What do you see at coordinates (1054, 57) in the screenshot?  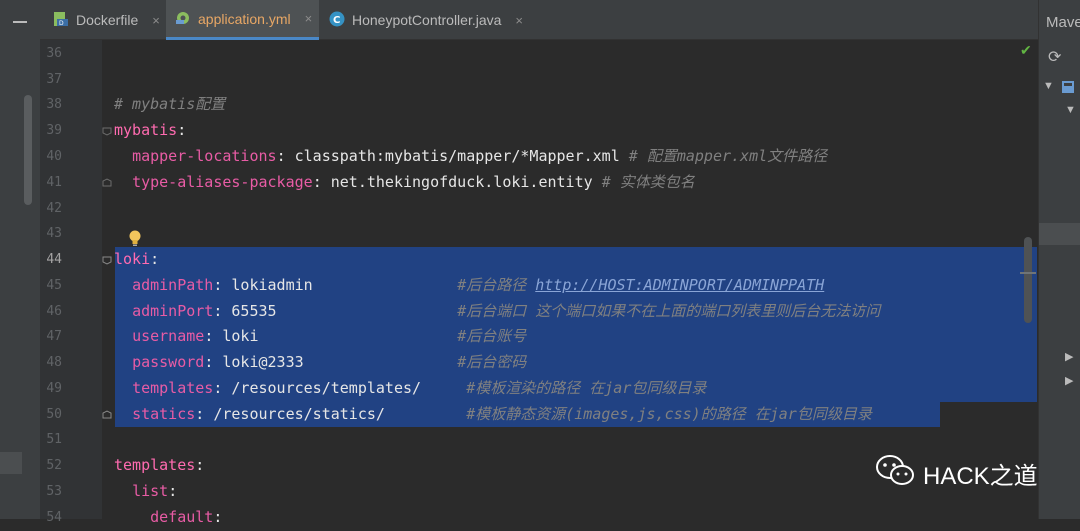 I see `refresh-icon: ⟳` at bounding box center [1054, 57].